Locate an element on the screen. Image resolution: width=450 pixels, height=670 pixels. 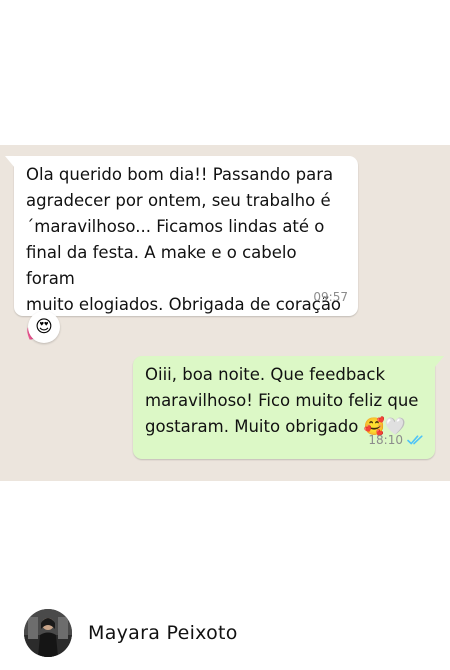
message-meta: 09:57 is located at coordinates (330, 297).